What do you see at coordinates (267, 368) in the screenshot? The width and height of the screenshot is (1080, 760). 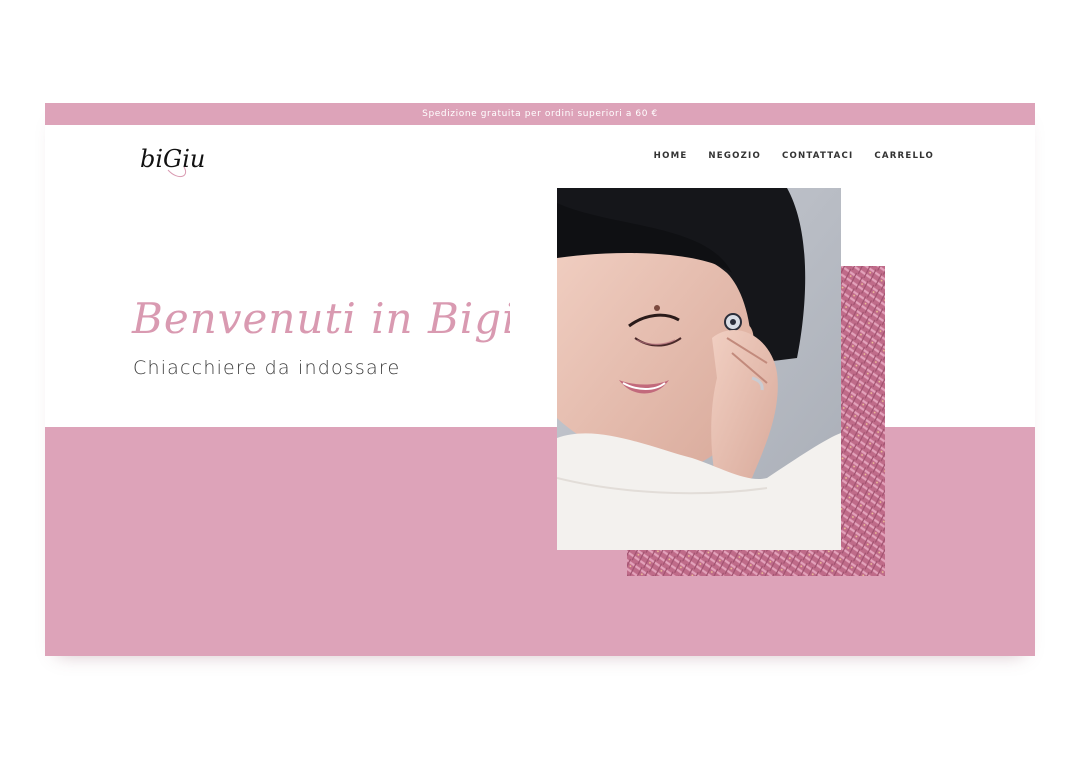 I see `hero-subtitle: Chiacchiere da indossare` at bounding box center [267, 368].